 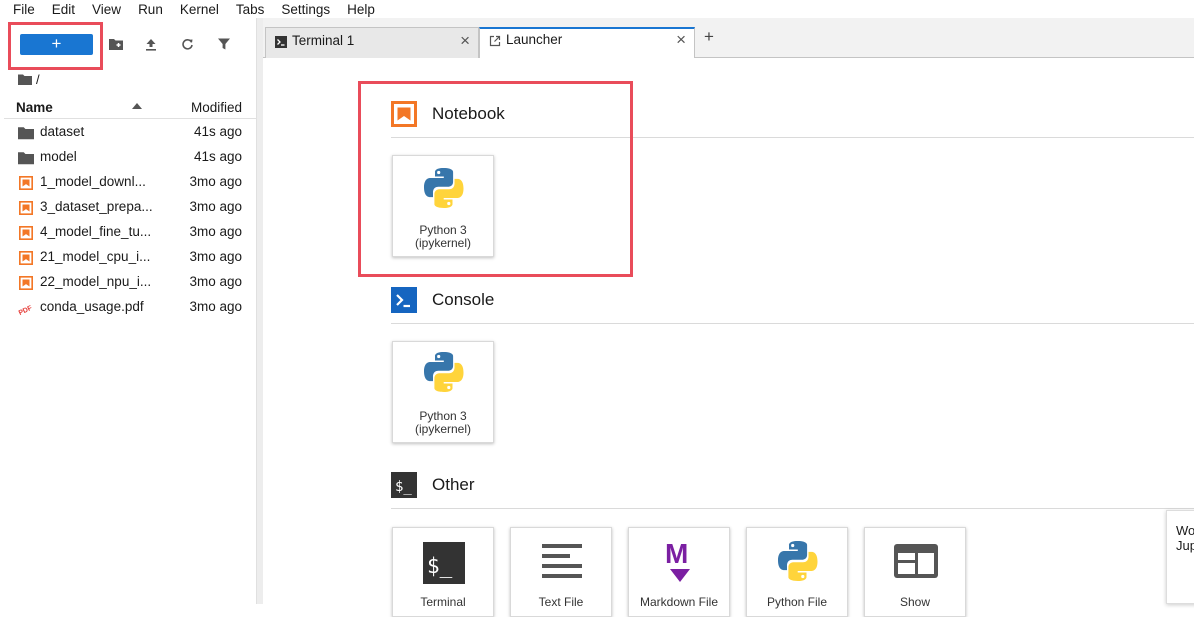 I want to click on file-row-notebook: 3_dataset_prepa... 3mo ago, so click(x=130, y=207).